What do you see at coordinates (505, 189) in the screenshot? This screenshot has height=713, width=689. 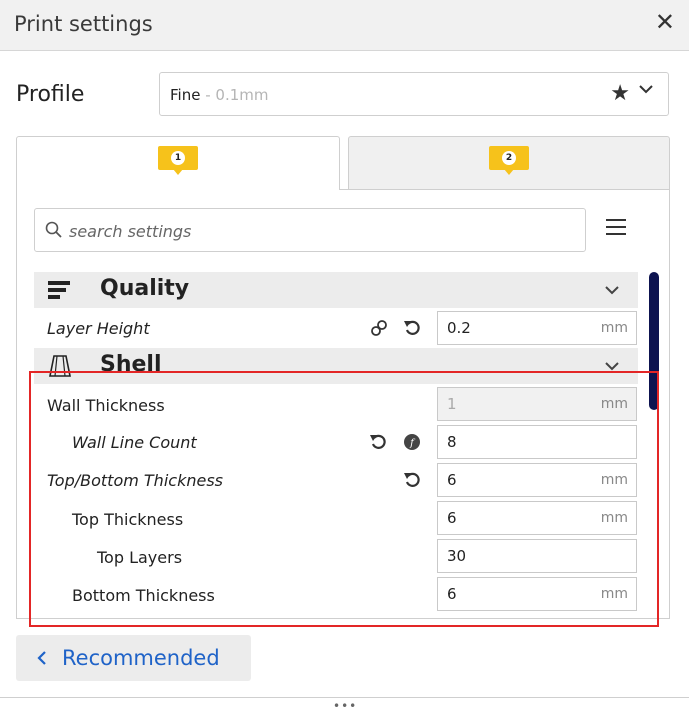 I see `panel-divider` at bounding box center [505, 189].